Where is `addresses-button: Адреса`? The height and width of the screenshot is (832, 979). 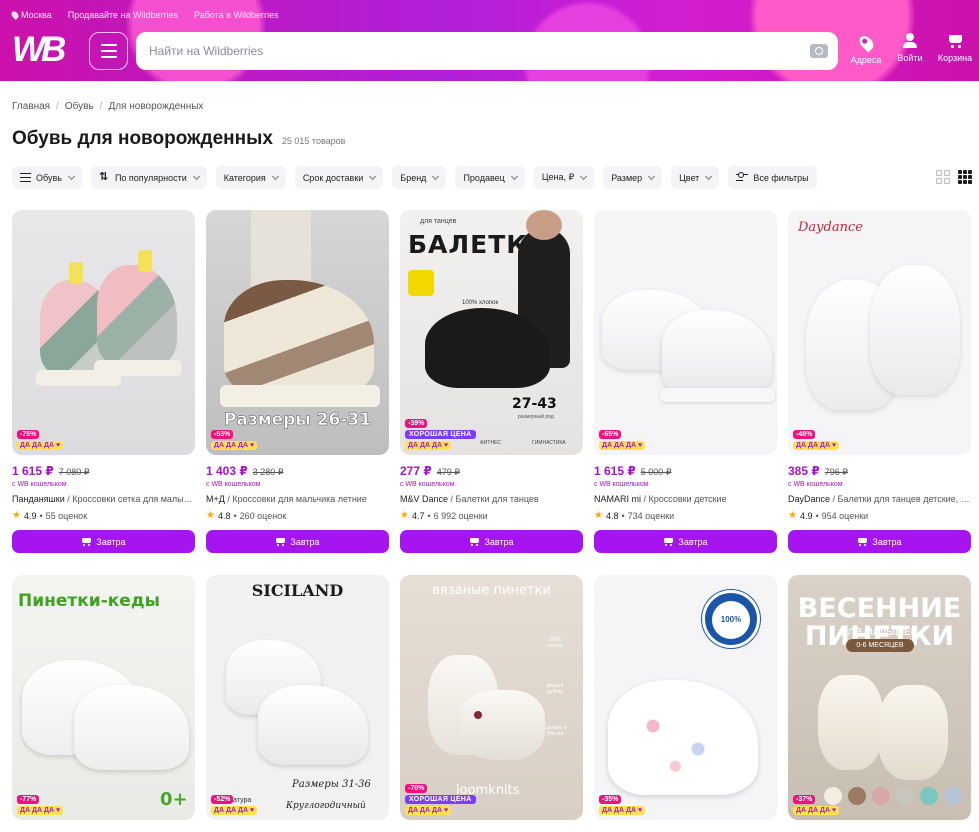 addresses-button: Адреса is located at coordinates (866, 49).